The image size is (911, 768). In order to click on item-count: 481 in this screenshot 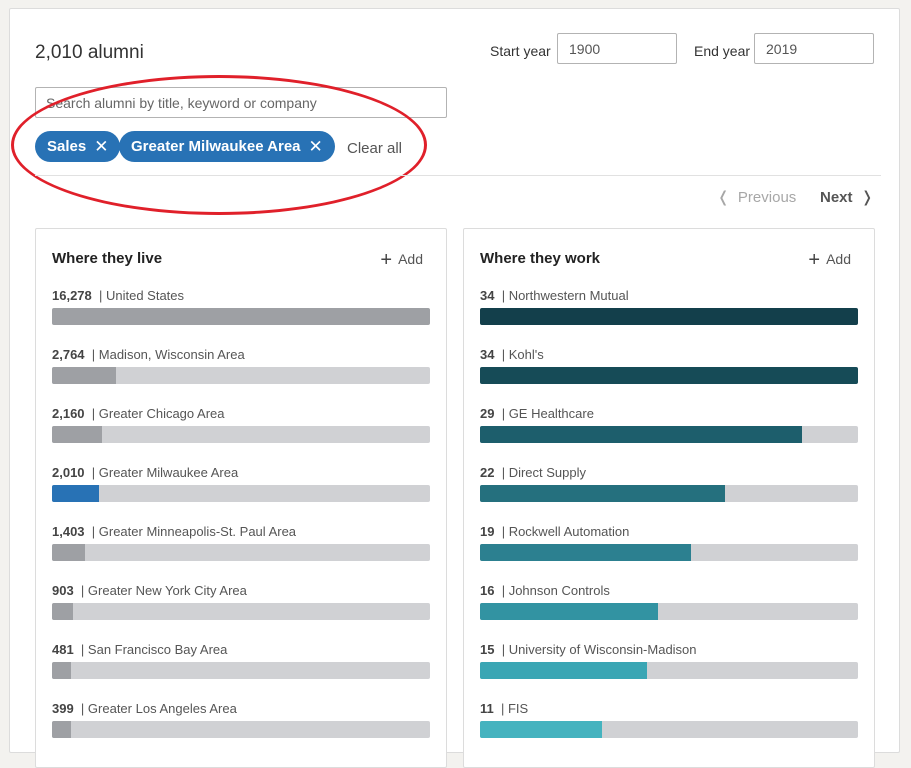, I will do `click(63, 649)`.